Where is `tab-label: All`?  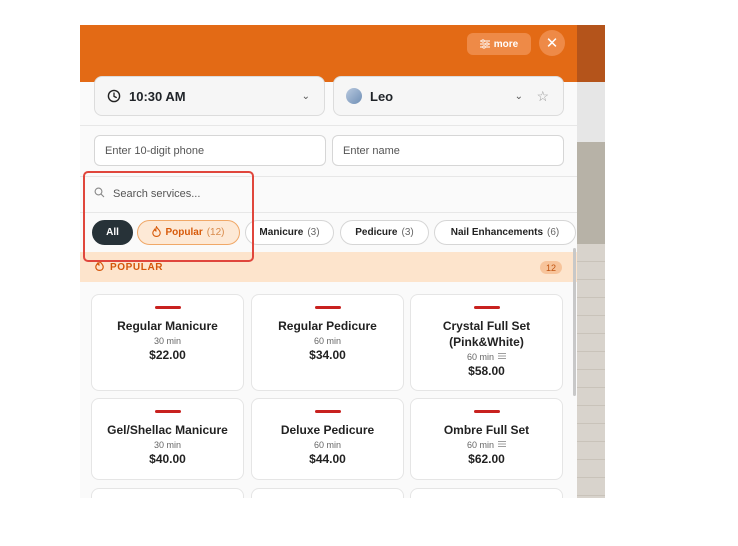 tab-label: All is located at coordinates (112, 232).